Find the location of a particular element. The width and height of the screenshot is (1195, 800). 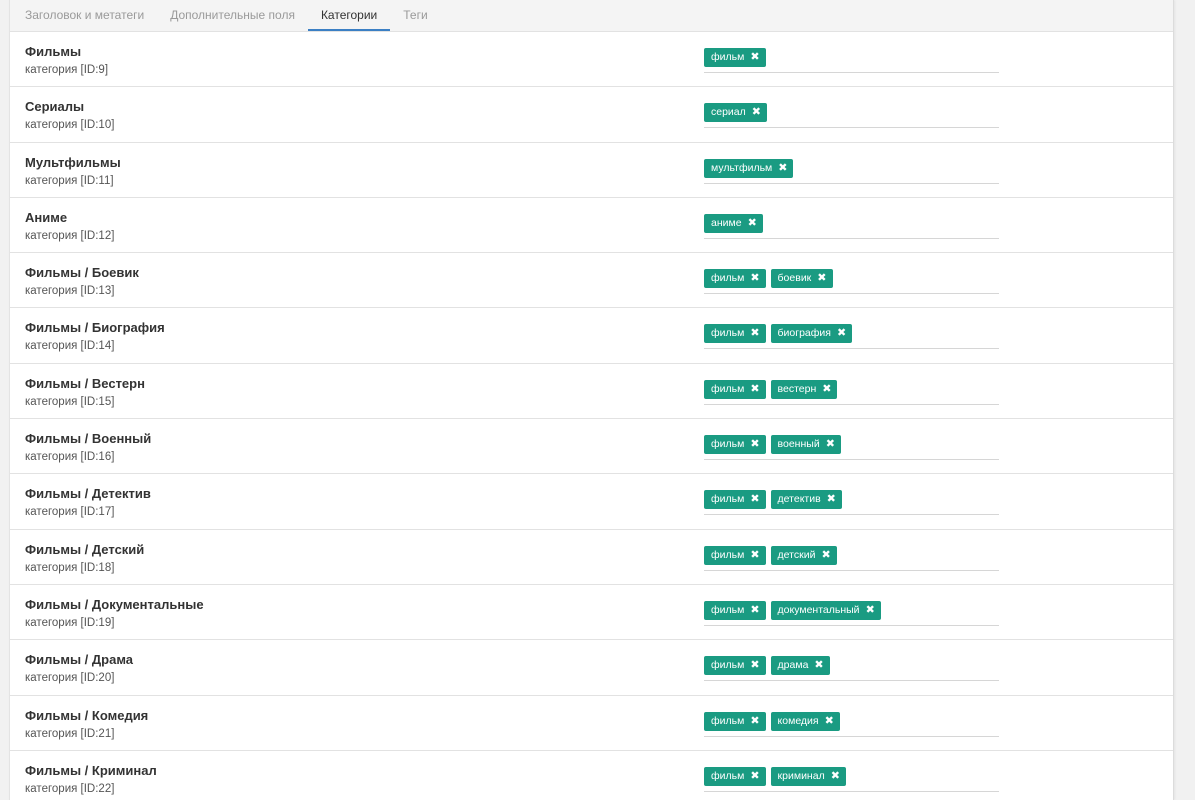

category-subtitle: категория [ID:14] is located at coordinates (70, 346).